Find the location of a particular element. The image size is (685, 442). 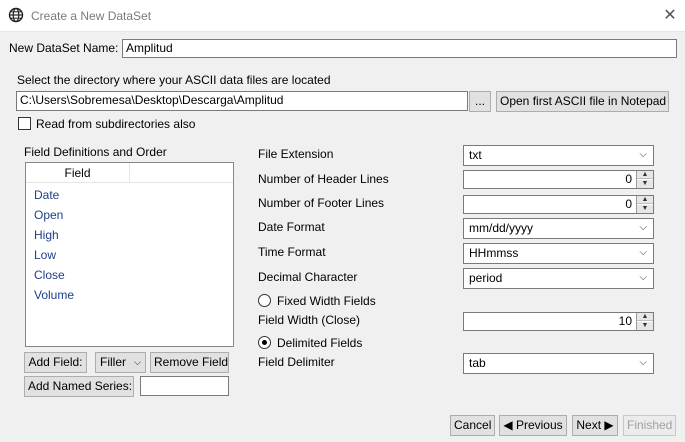

list-item: Low is located at coordinates (45, 255).